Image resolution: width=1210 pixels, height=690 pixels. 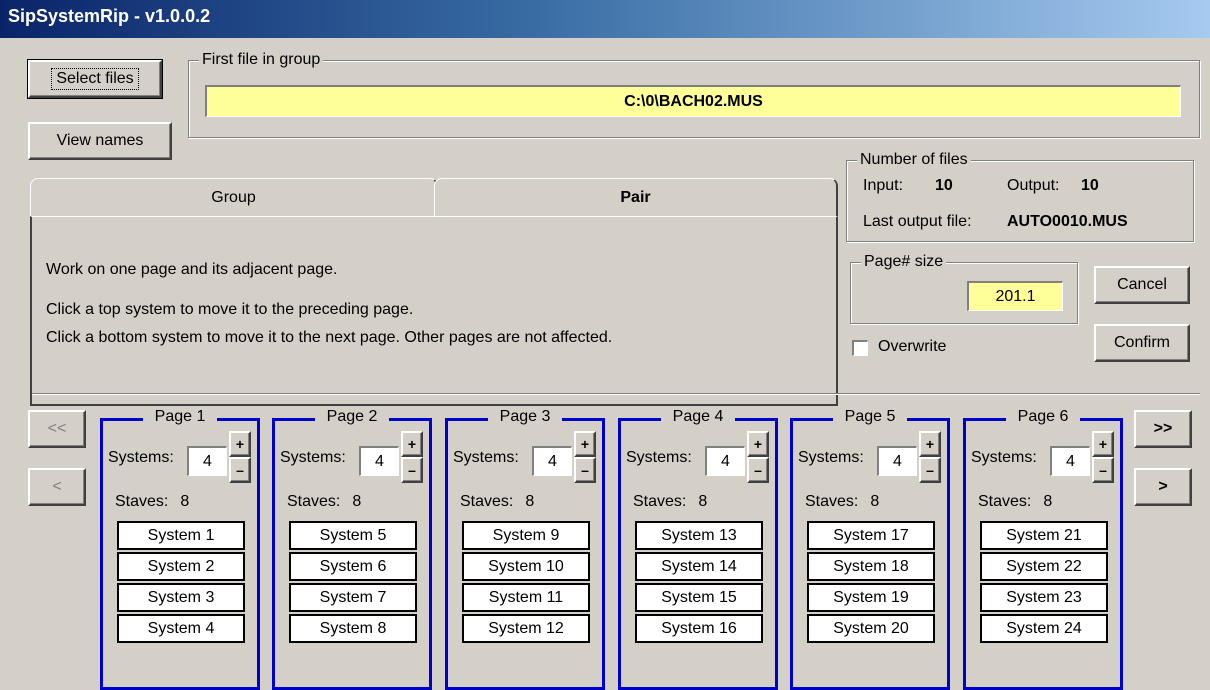 What do you see at coordinates (1044, 535) in the screenshot?
I see `system-button: System 21` at bounding box center [1044, 535].